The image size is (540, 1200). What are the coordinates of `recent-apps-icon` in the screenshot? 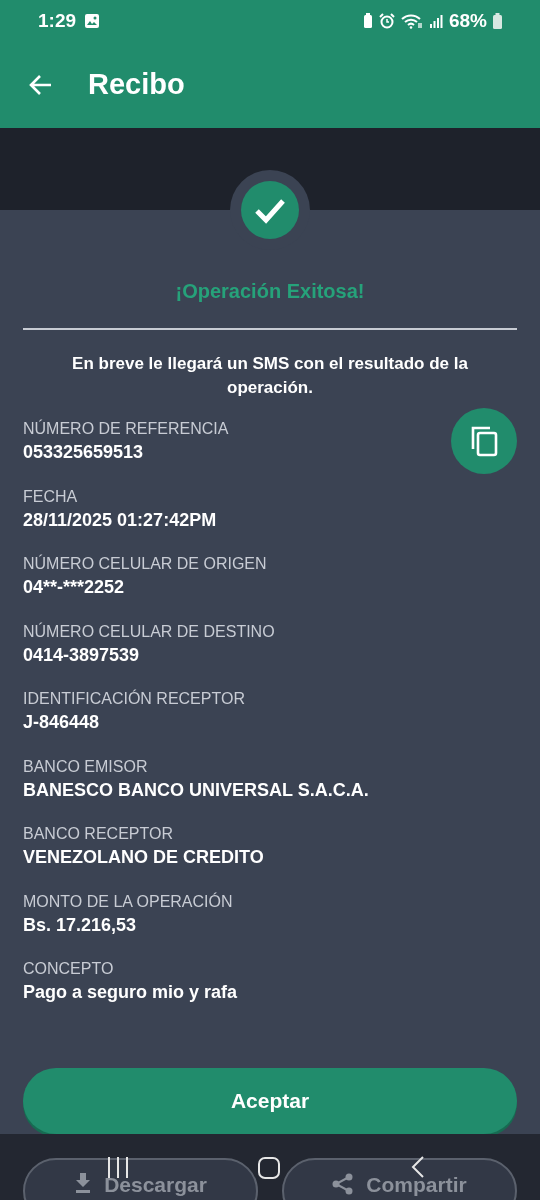 It's located at (118, 1167).